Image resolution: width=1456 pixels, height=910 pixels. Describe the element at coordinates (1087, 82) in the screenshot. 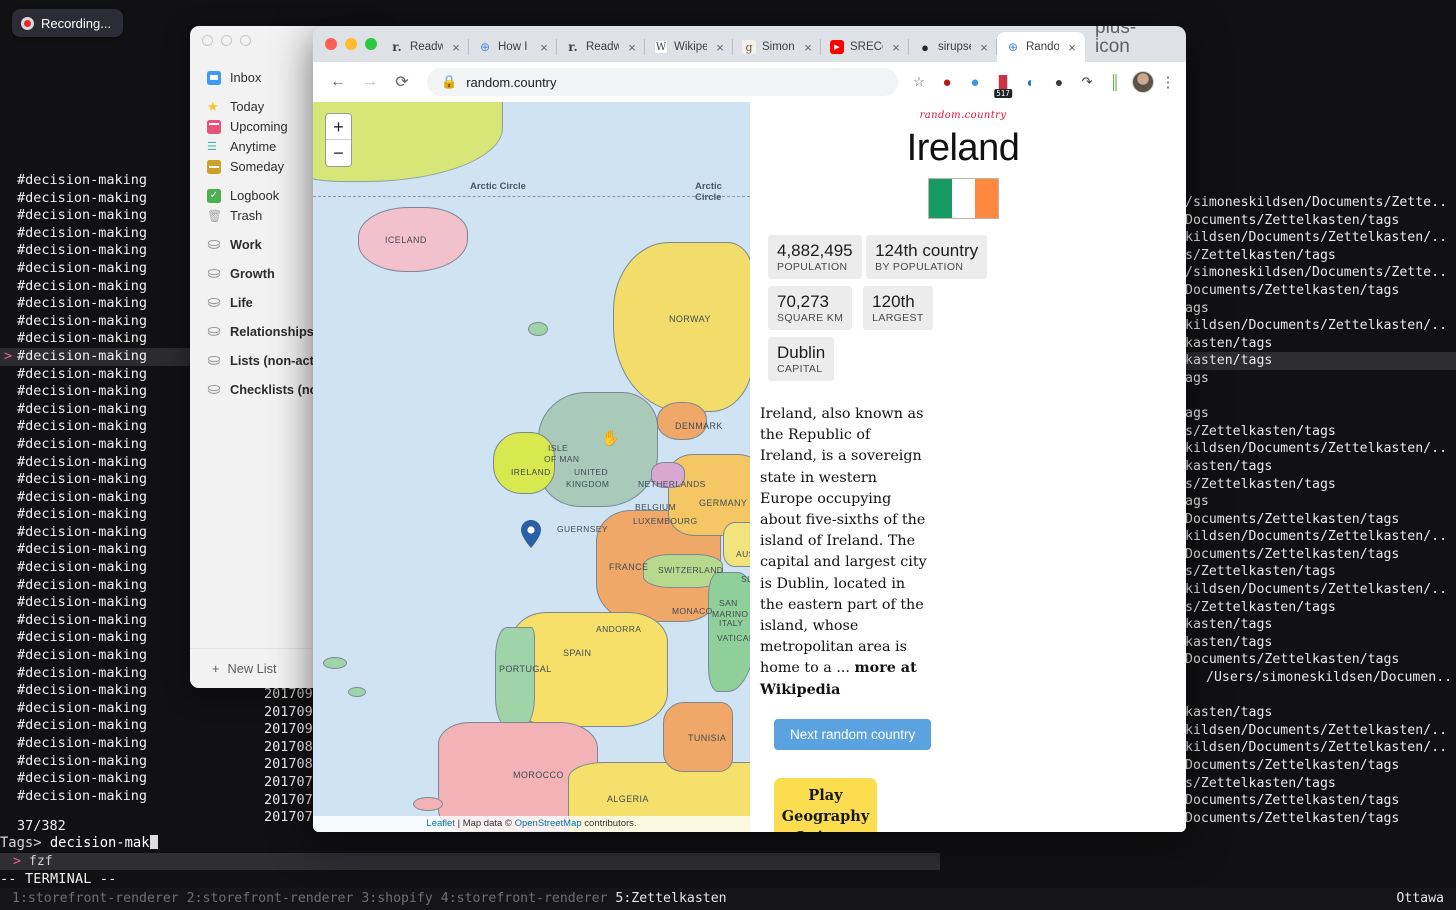

I see `window-icon: ↷` at that location.